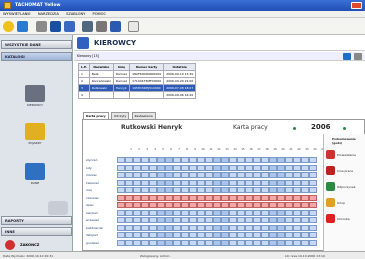  I want to click on menu-item-view: WYSWIETLANIE, so click(17, 14).